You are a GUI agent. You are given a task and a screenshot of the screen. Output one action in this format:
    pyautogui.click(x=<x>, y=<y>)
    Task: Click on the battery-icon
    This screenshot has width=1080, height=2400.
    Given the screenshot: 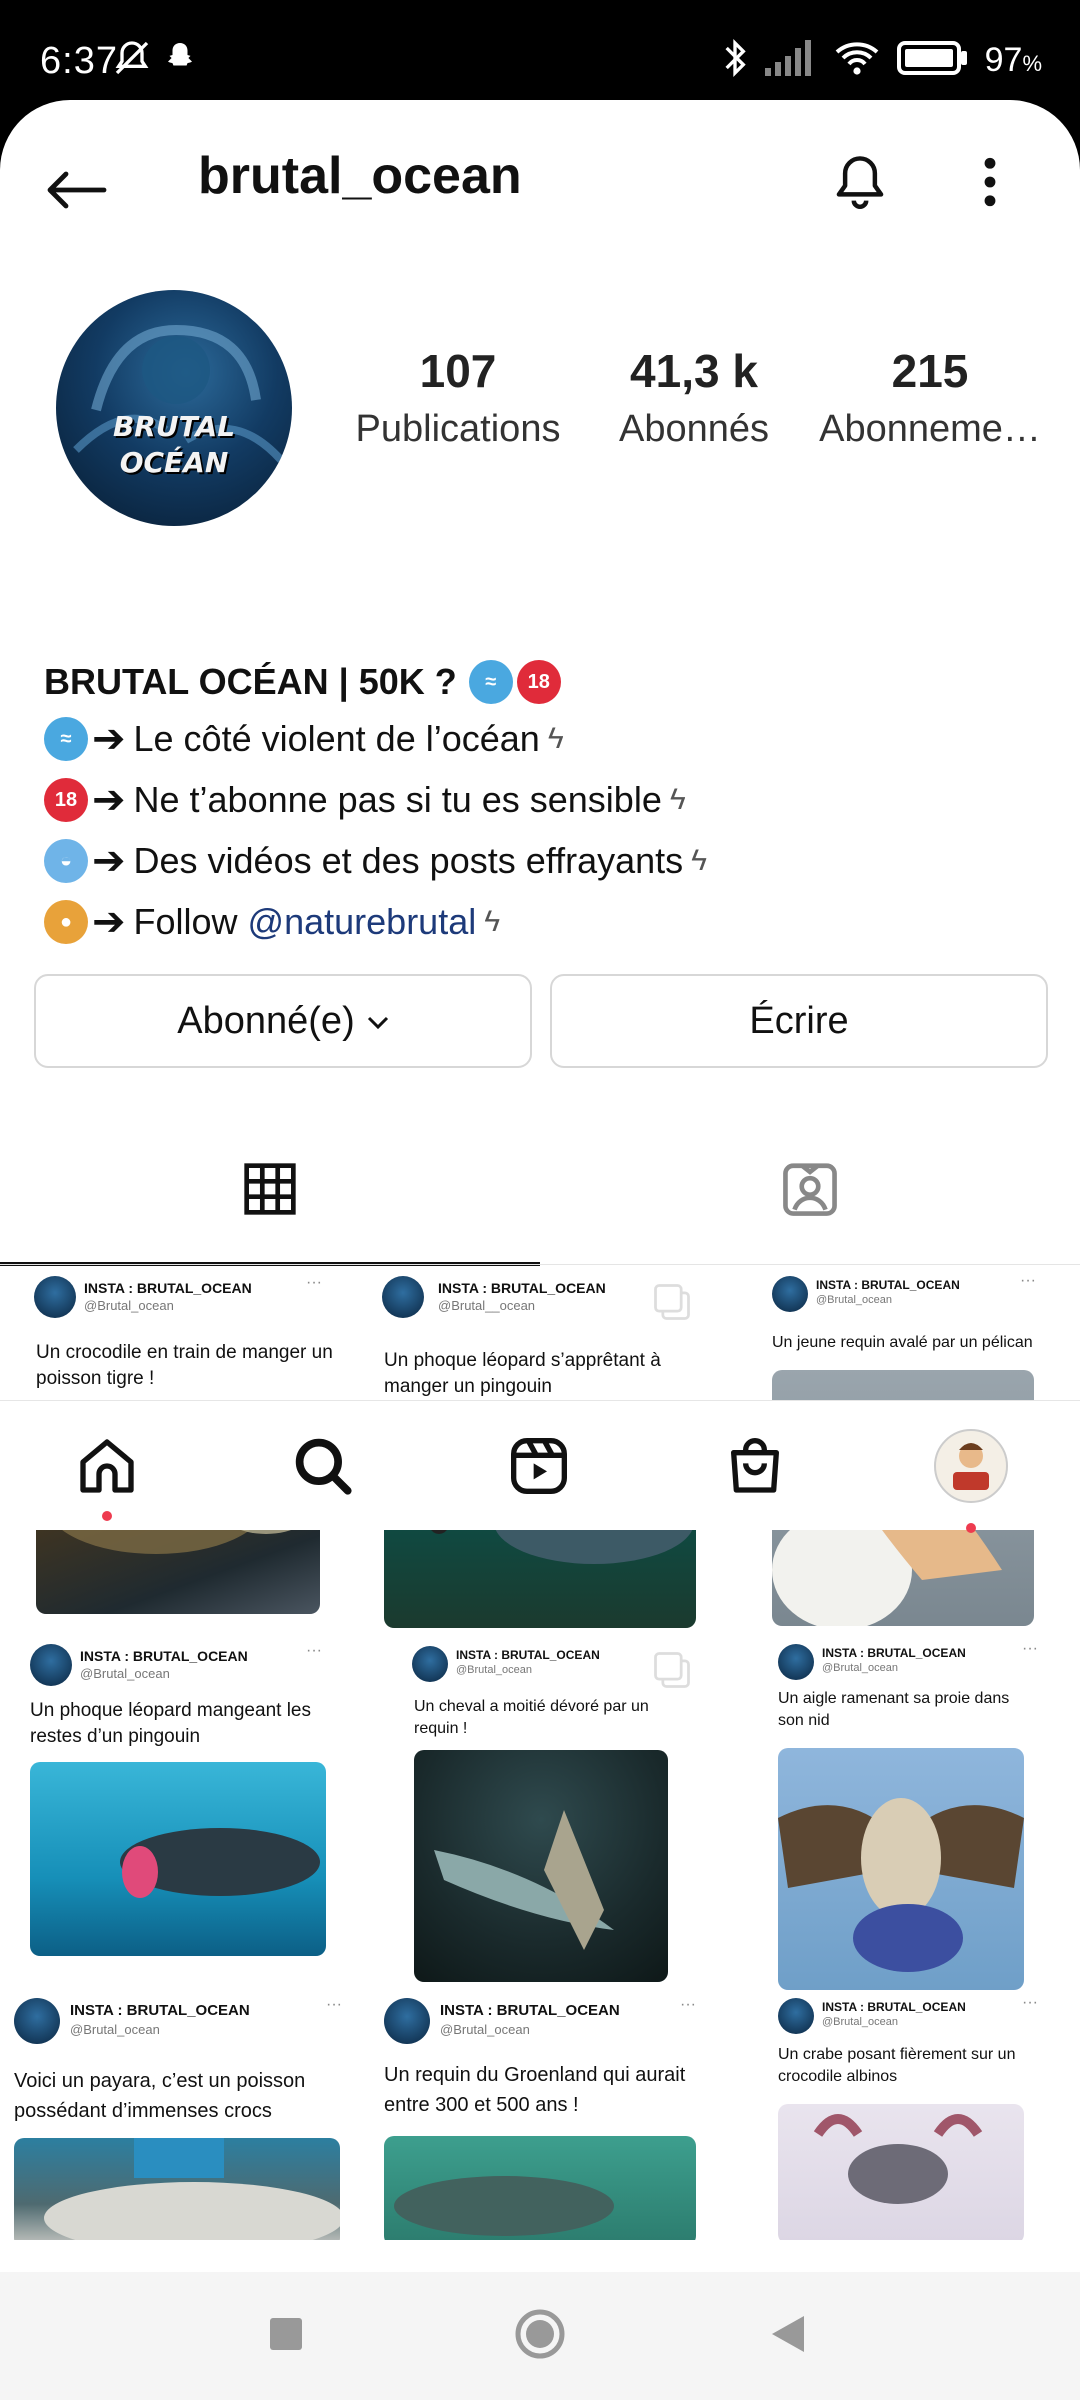 What is the action you would take?
    pyautogui.click(x=932, y=60)
    